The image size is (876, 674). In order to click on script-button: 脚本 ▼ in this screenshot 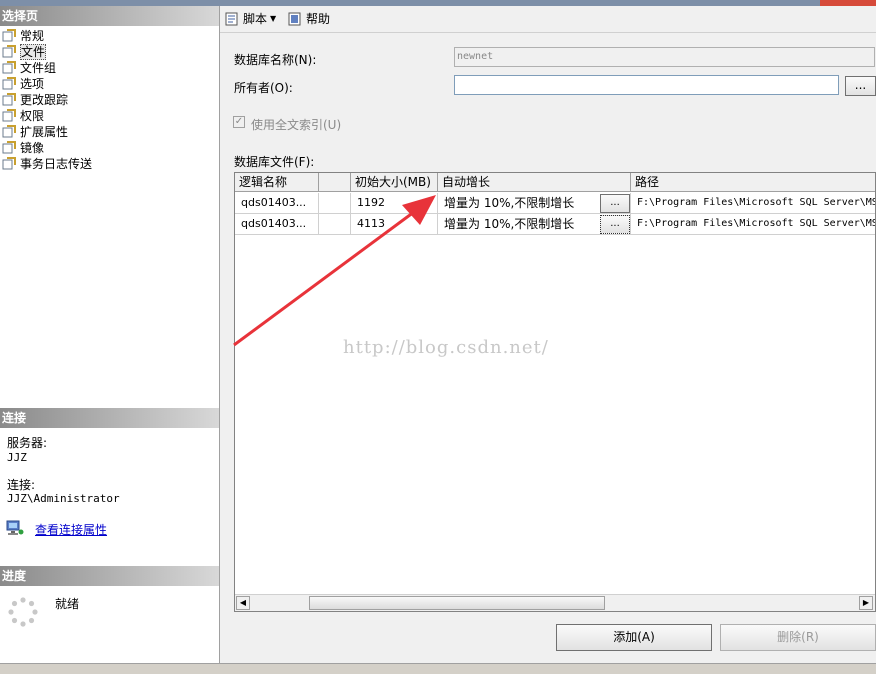, I will do `click(250, 19)`.